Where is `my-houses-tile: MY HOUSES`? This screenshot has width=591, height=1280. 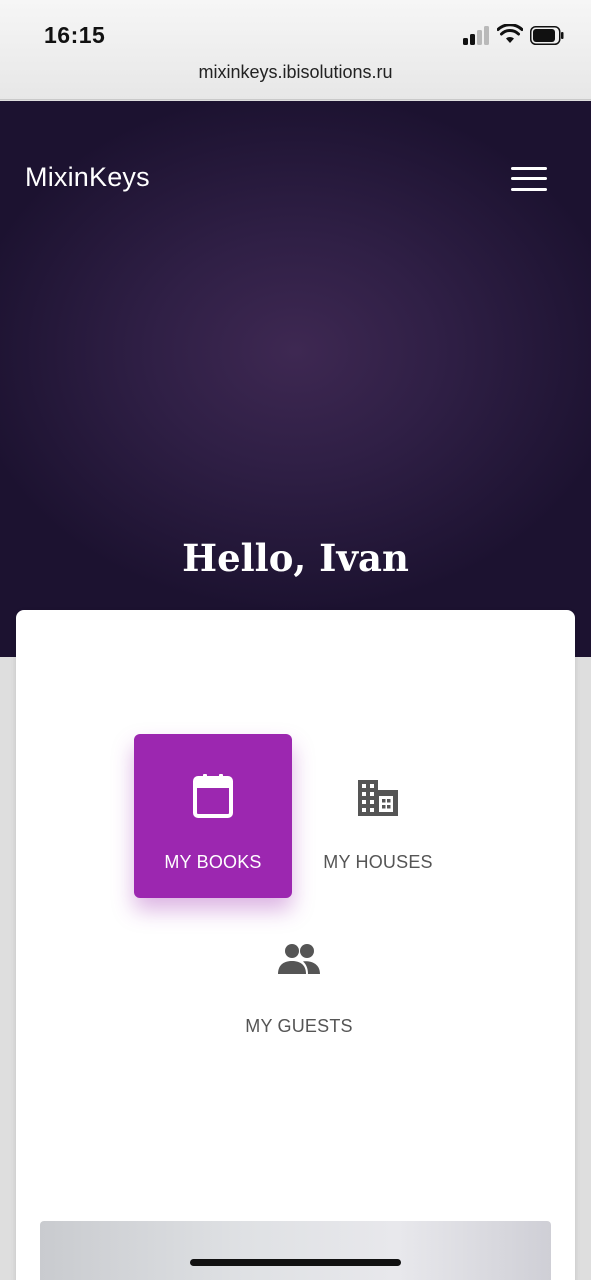
my-houses-tile: MY HOUSES is located at coordinates (378, 816).